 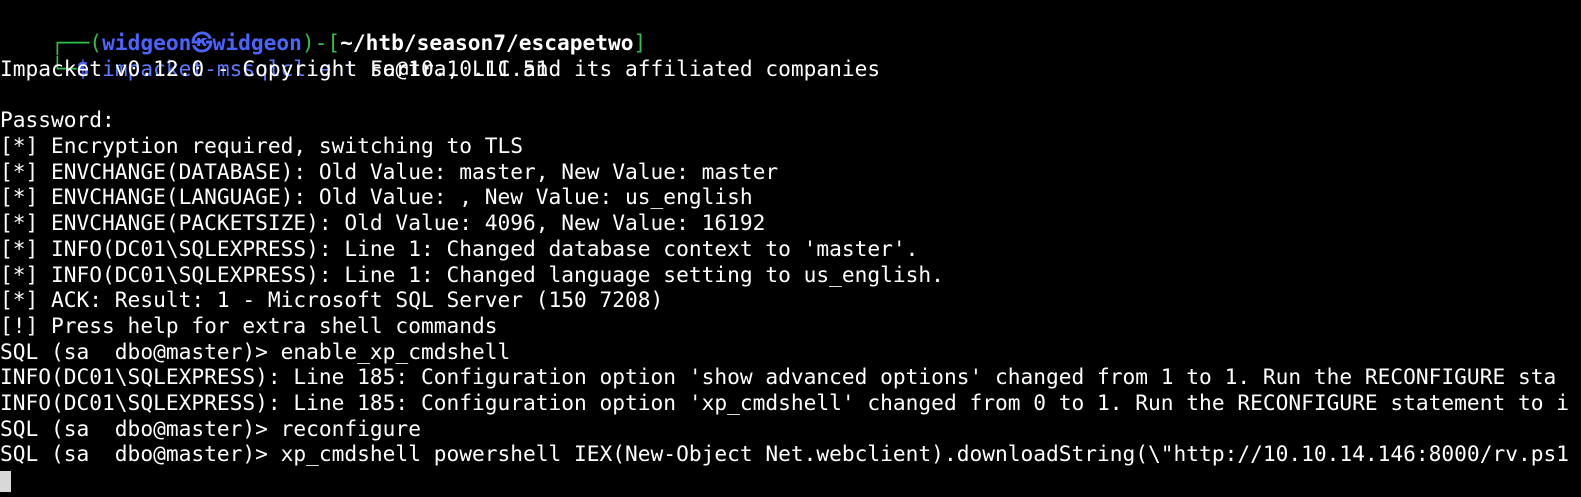 What do you see at coordinates (249, 325) in the screenshot?
I see `output-line: [!] Press help for extra shell commands` at bounding box center [249, 325].